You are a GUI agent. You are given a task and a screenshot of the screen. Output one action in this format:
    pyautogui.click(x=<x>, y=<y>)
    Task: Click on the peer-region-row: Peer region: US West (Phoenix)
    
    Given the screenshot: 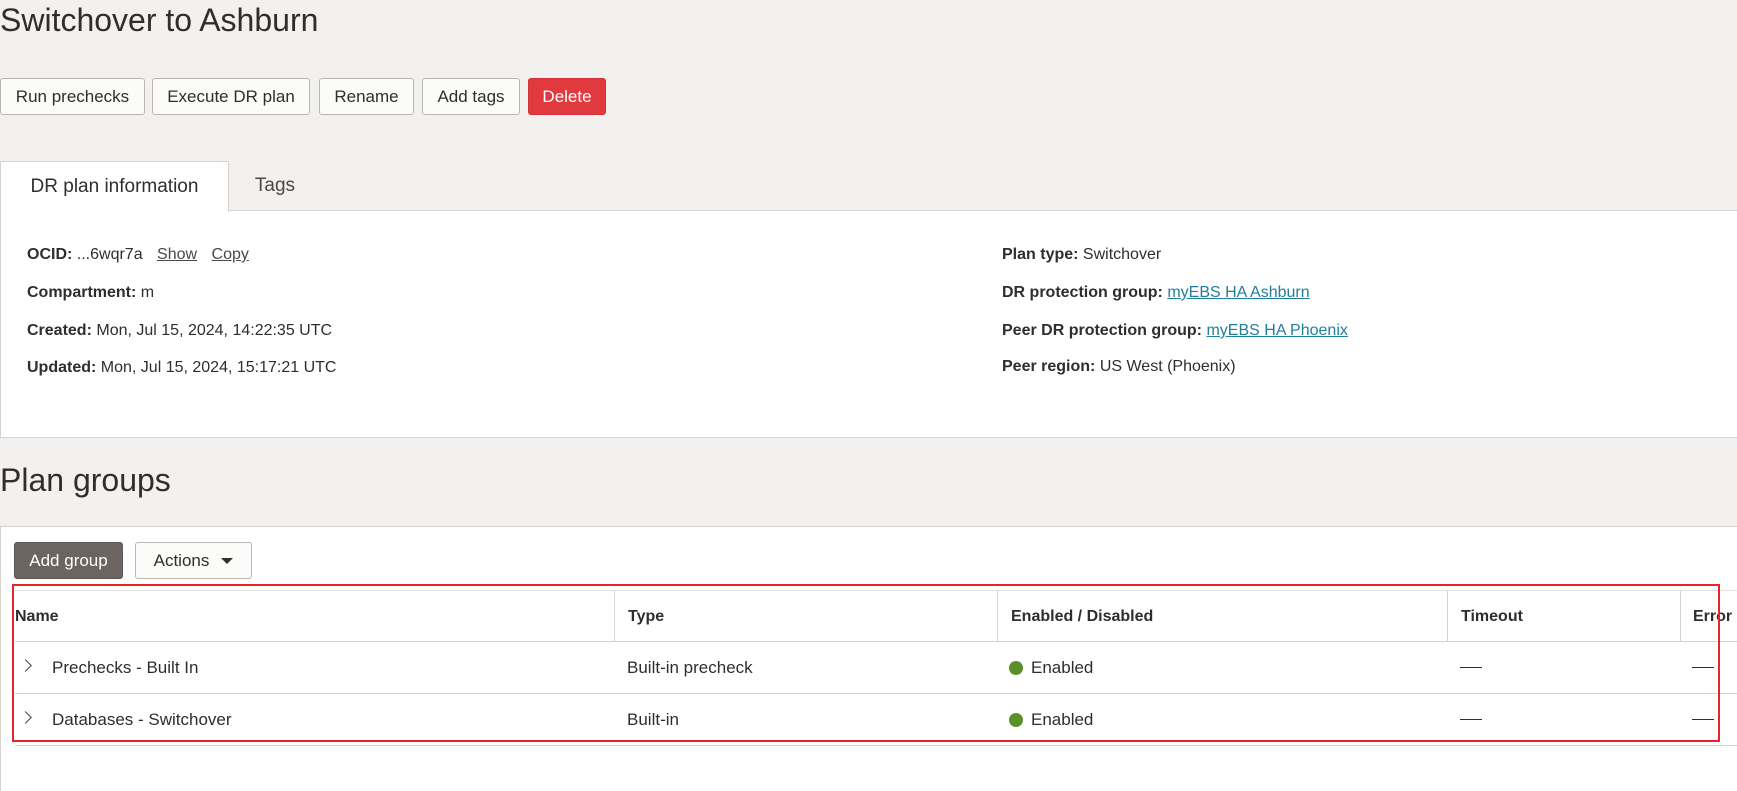 What is the action you would take?
    pyautogui.click(x=1119, y=367)
    